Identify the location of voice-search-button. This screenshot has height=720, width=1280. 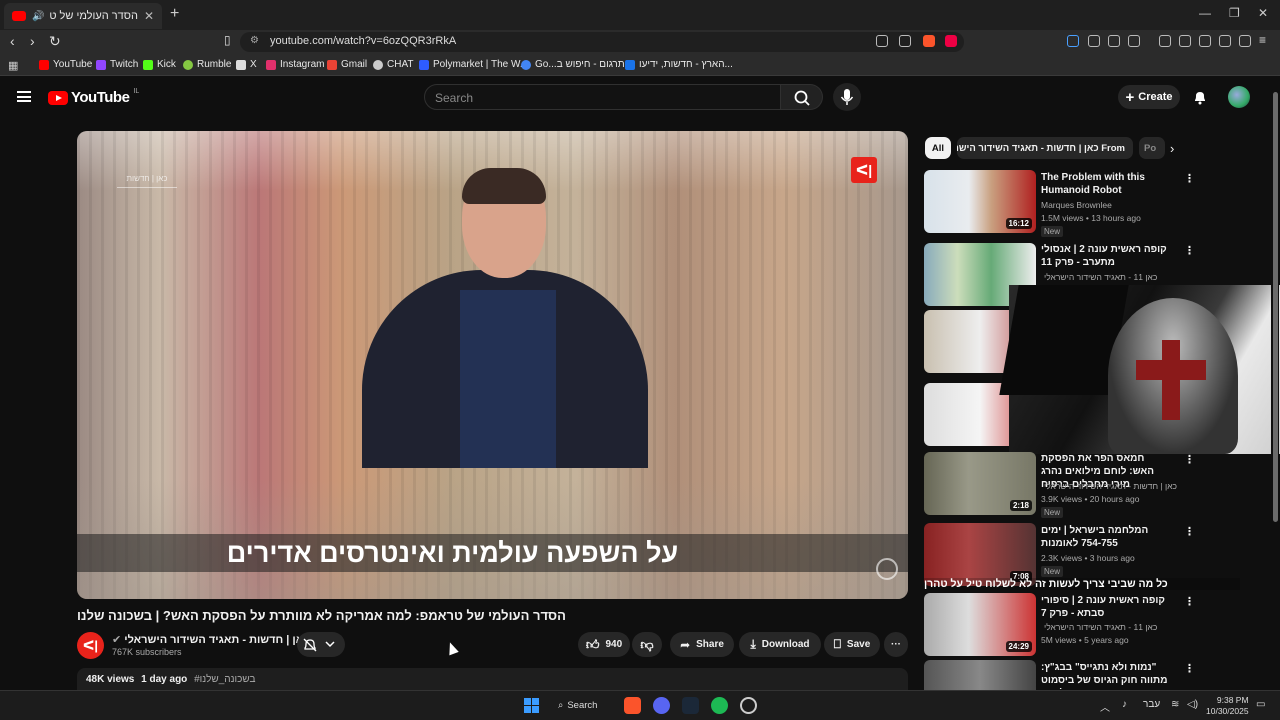
(847, 97).